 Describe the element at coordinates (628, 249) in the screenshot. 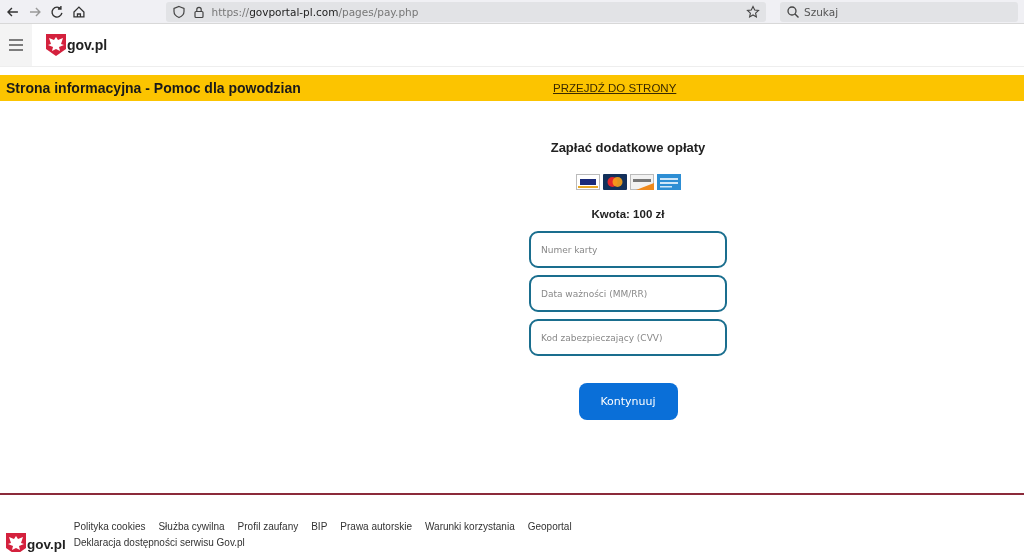

I see `input-field: Numer karty` at that location.